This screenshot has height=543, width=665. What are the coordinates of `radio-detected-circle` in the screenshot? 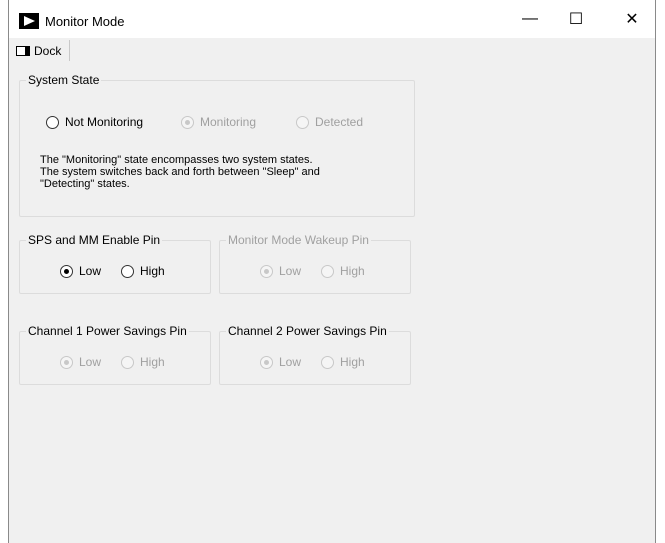 It's located at (302, 122).